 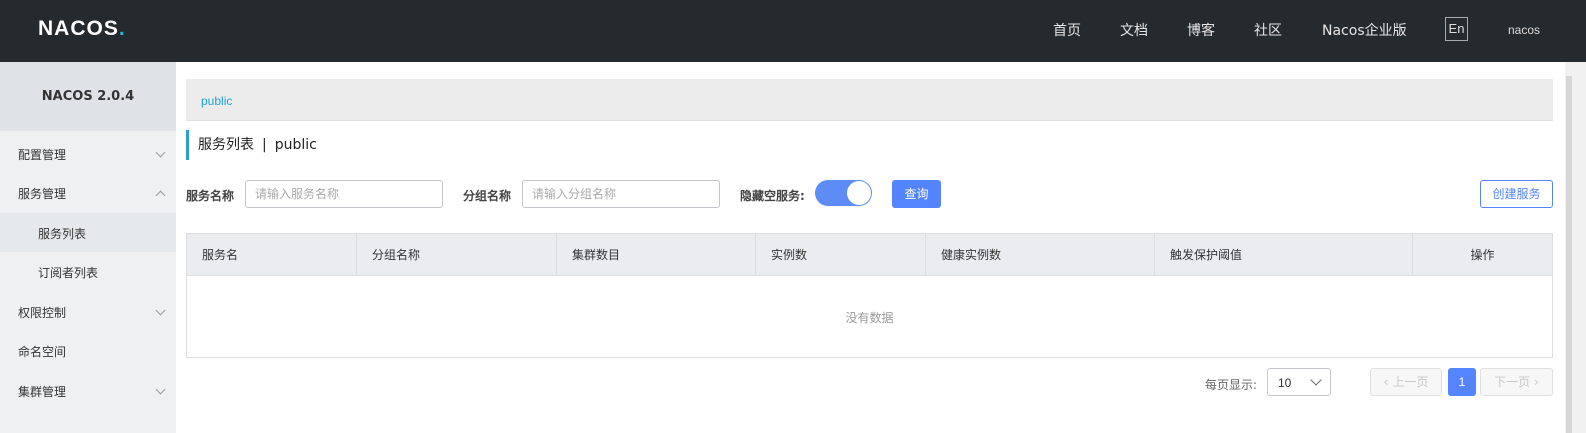 I want to click on nav-home: 首页, so click(x=1067, y=30).